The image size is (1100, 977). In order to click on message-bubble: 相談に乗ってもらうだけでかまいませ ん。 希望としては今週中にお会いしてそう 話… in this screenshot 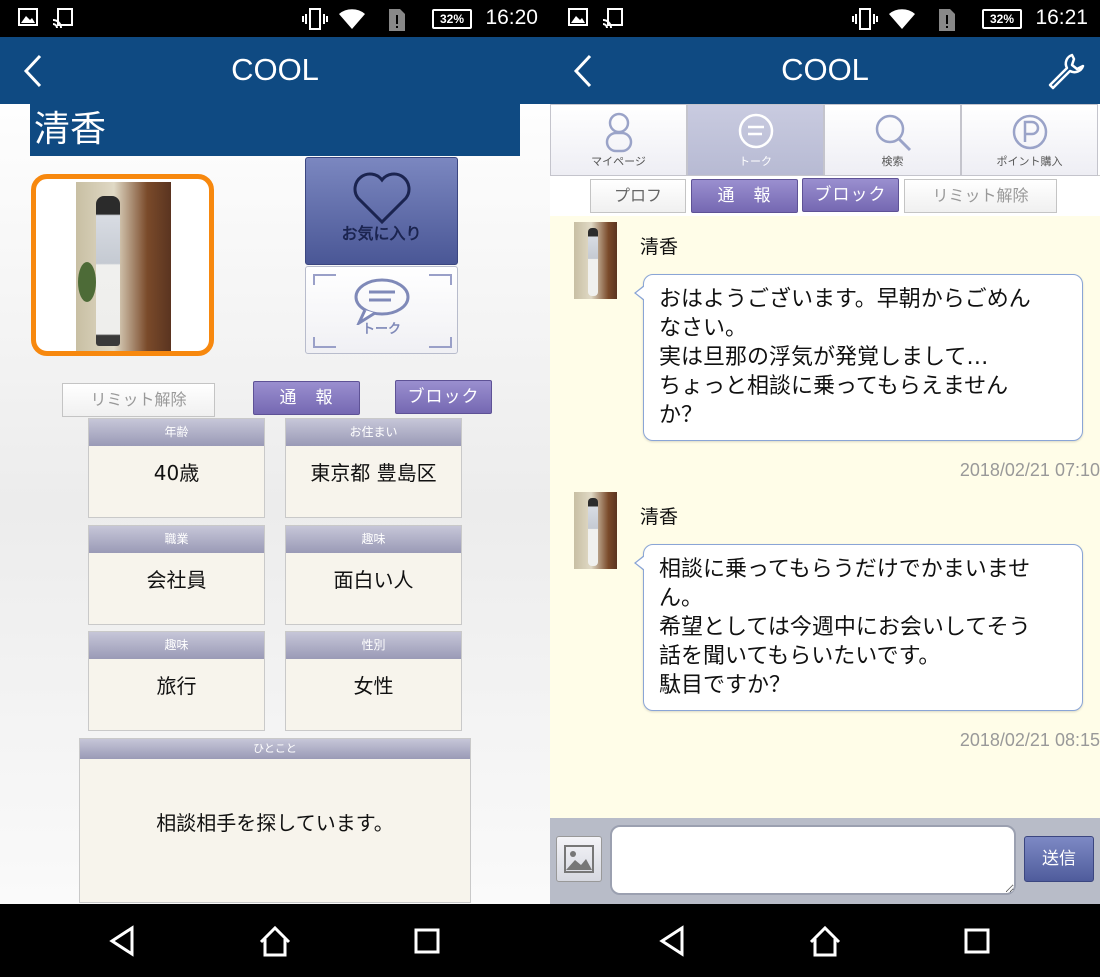, I will do `click(858, 627)`.